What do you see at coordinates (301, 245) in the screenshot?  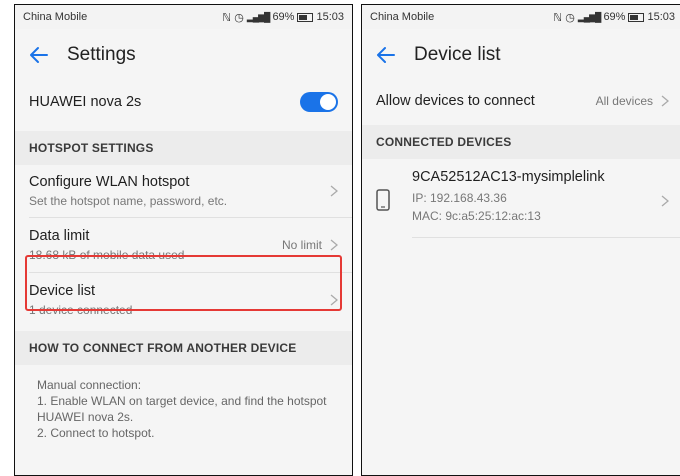 I see `data-limit-value: No limit` at bounding box center [301, 245].